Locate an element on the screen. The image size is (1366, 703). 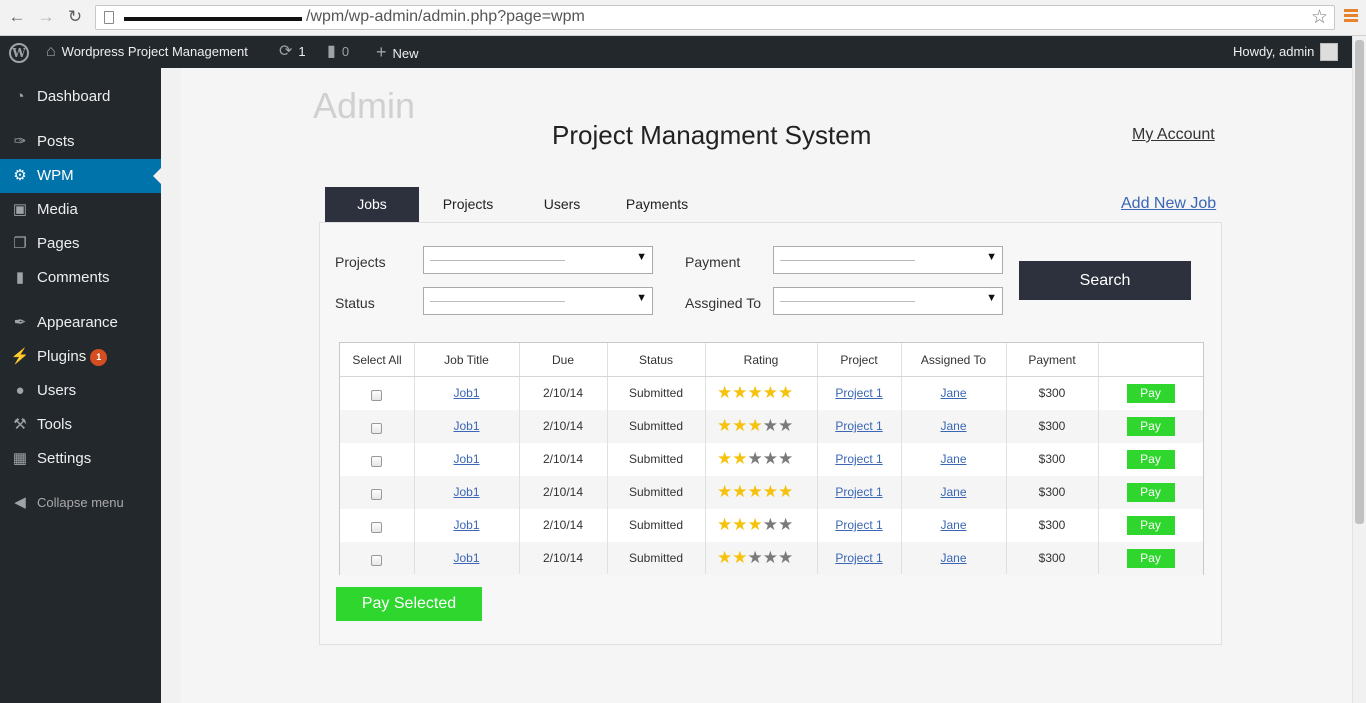
sidebar-item-posts: ✑ Posts is located at coordinates (80, 142).